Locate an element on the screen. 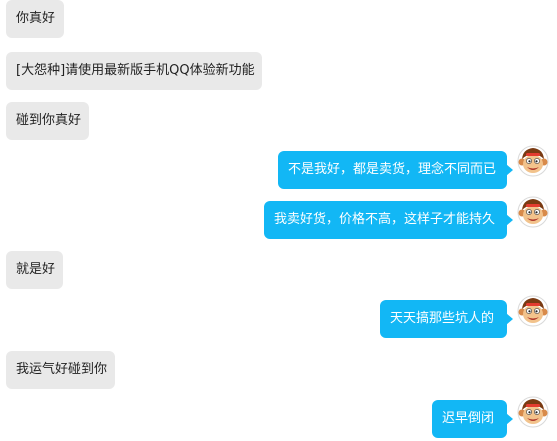 The height and width of the screenshot is (441, 557). message-bubble: 你真好 is located at coordinates (35, 19).